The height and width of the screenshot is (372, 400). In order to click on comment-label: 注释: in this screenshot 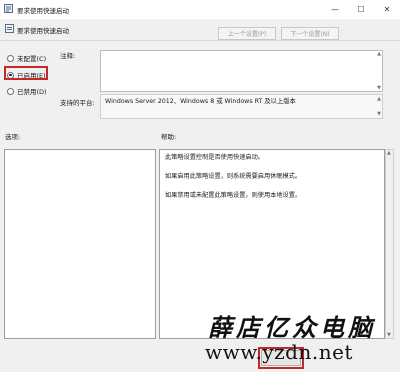, I will do `click(68, 56)`.